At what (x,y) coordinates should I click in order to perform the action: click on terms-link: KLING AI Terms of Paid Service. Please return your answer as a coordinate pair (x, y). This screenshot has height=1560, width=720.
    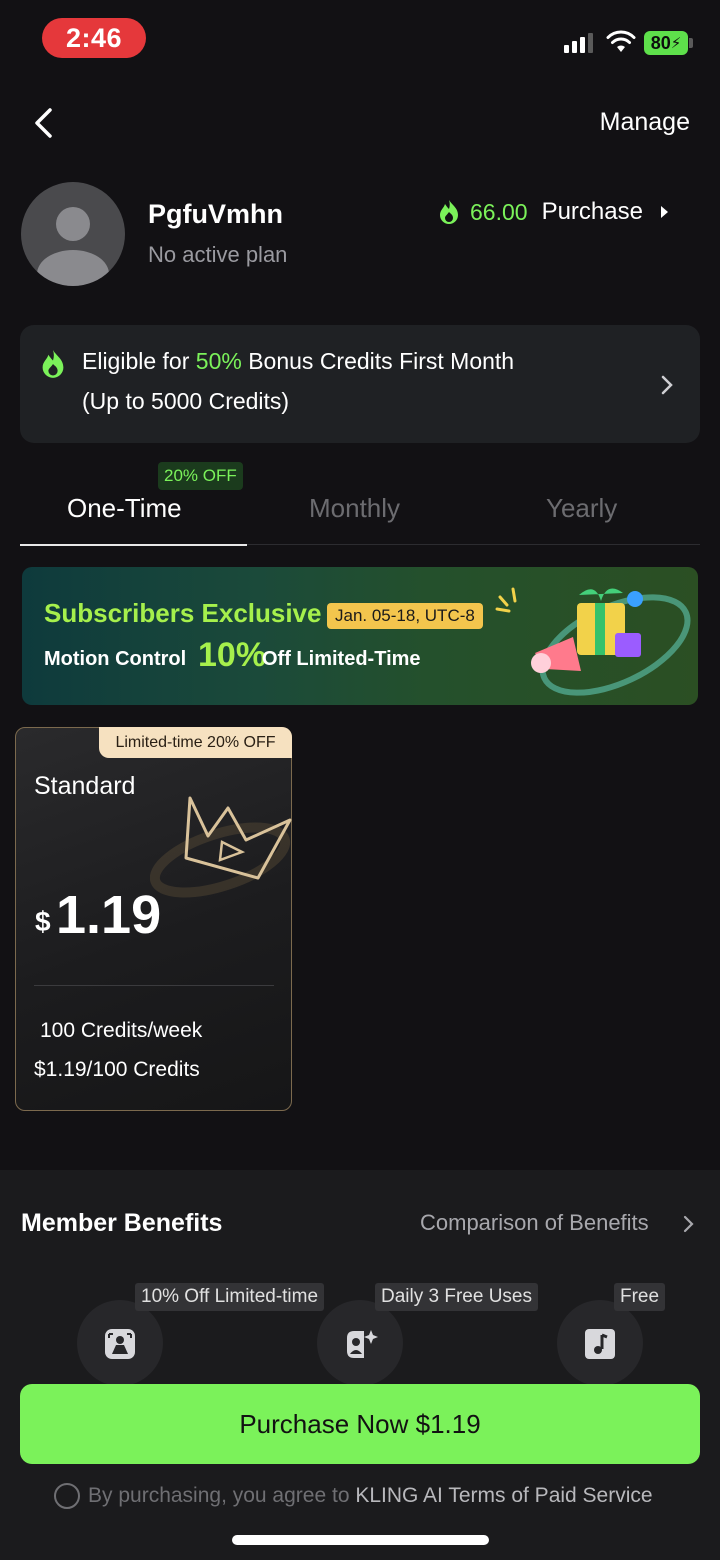
    Looking at the image, I should click on (503, 1495).